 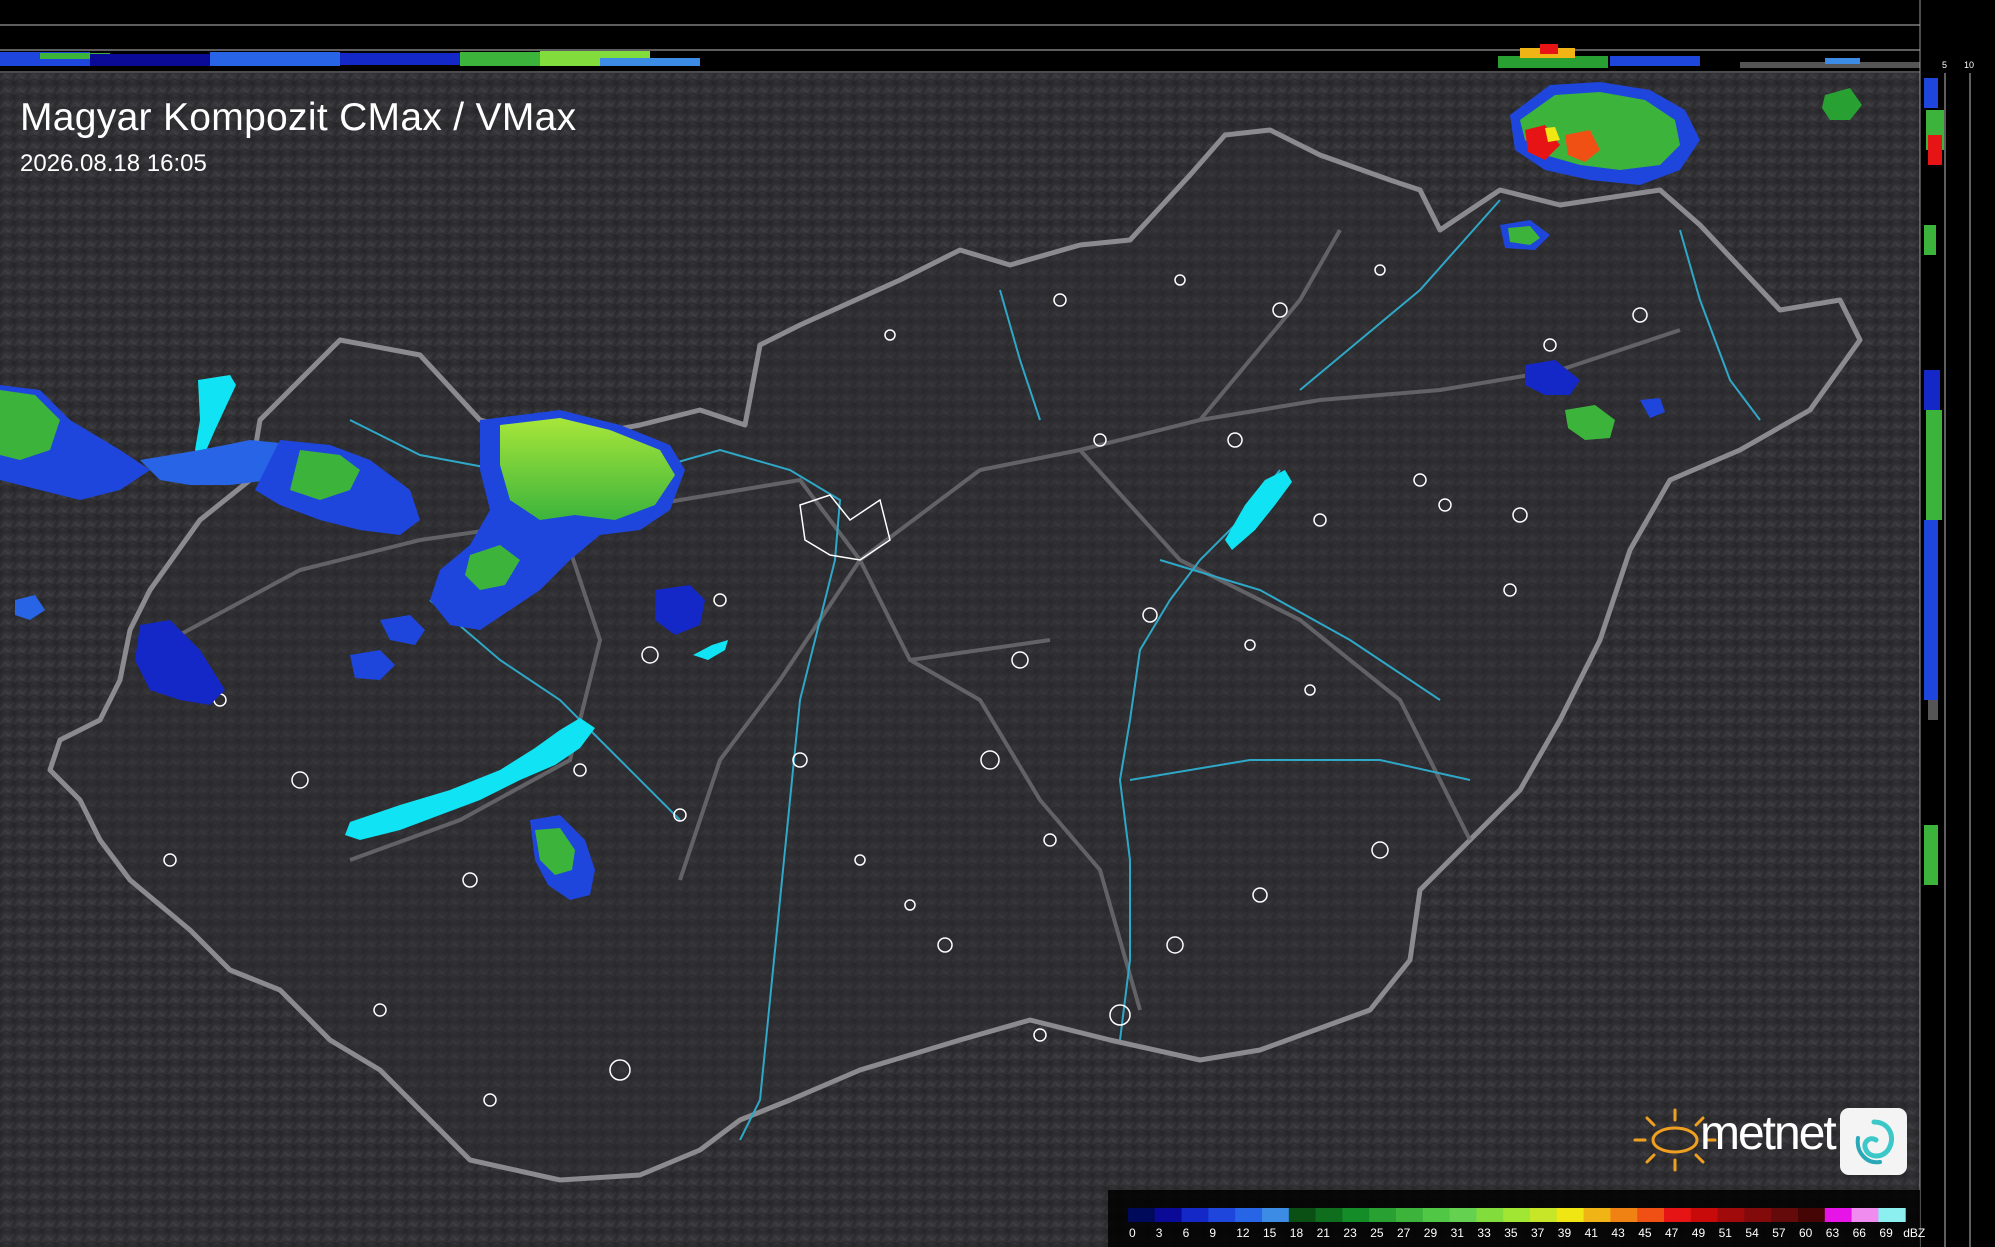 I want to click on scale-value-label: 0, so click(x=1132, y=1233).